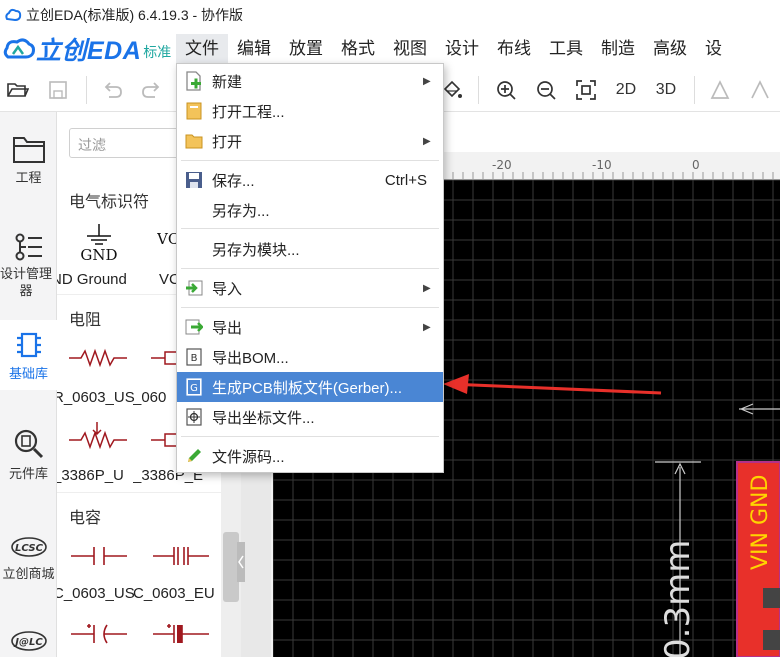 This screenshot has width=780, height=657. I want to click on board-silkscreen-text: VIN GND, so click(760, 522).